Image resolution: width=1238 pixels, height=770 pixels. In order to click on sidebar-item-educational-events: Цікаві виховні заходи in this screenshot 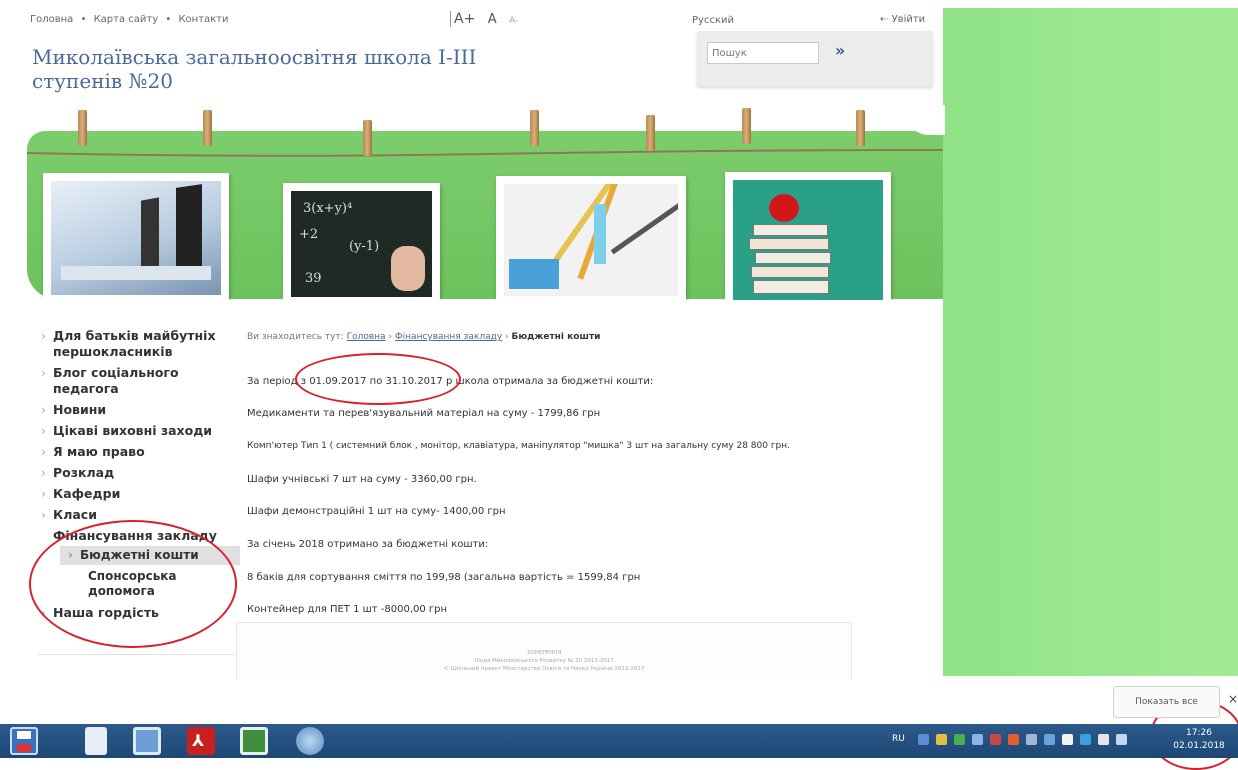, I will do `click(138, 431)`.